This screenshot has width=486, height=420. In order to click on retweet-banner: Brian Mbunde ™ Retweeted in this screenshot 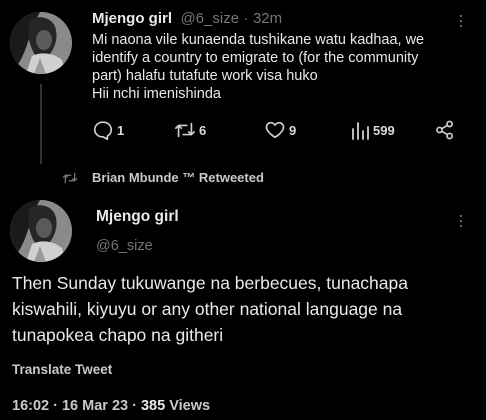, I will do `click(163, 177)`.